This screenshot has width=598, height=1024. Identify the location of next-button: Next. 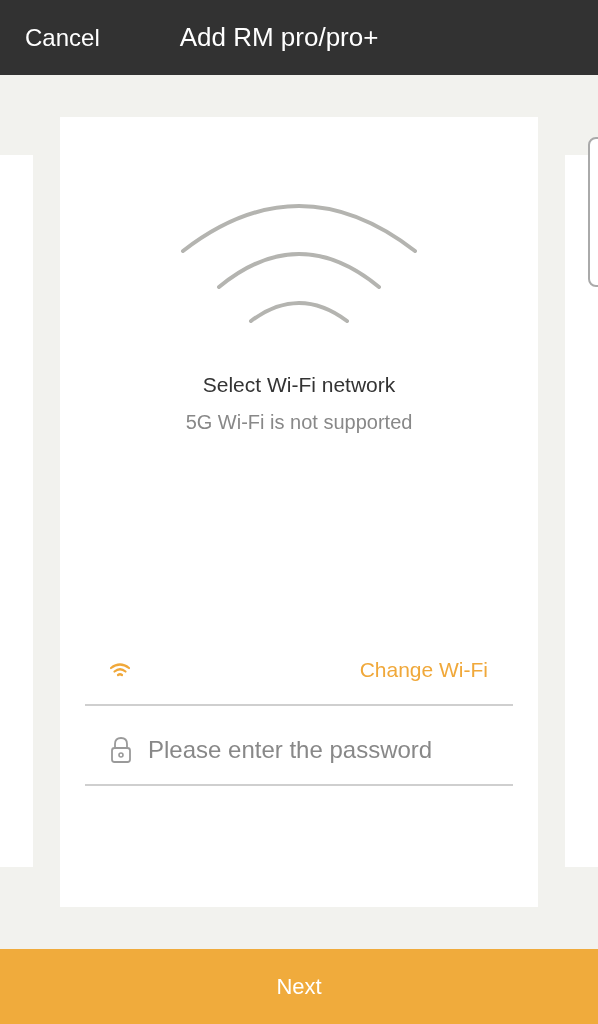
(299, 986).